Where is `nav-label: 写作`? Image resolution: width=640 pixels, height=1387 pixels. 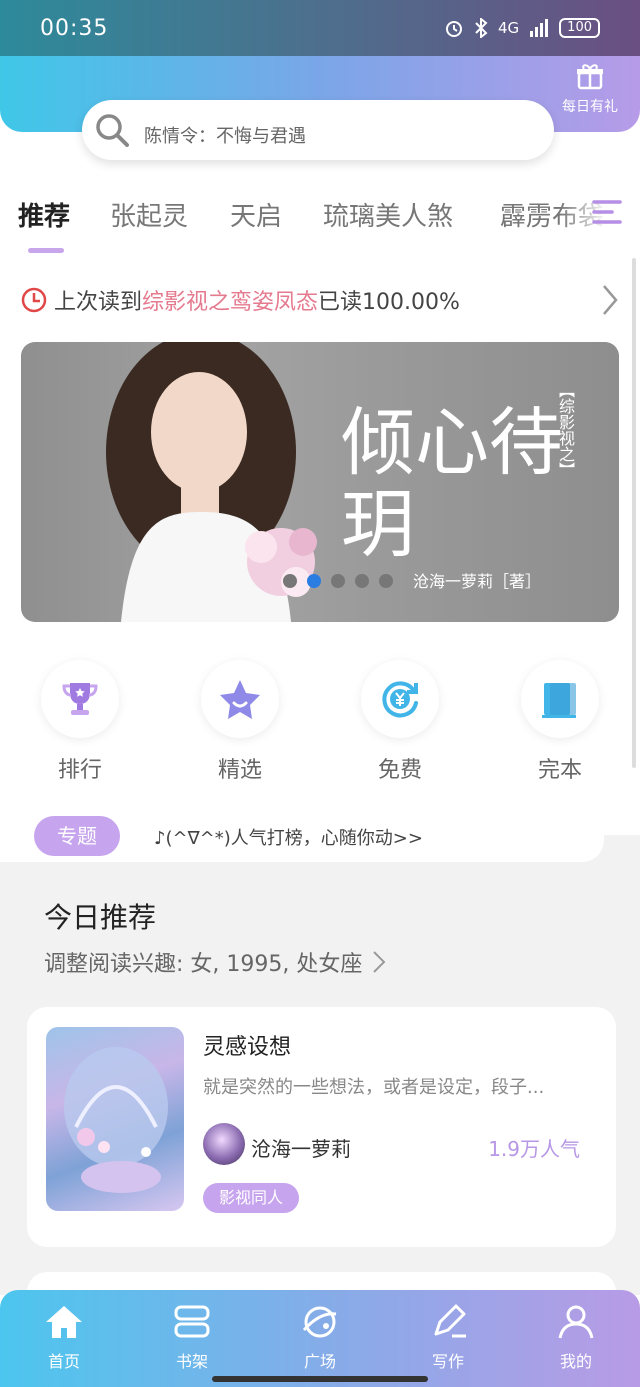
nav-label: 写作 is located at coordinates (447, 1361).